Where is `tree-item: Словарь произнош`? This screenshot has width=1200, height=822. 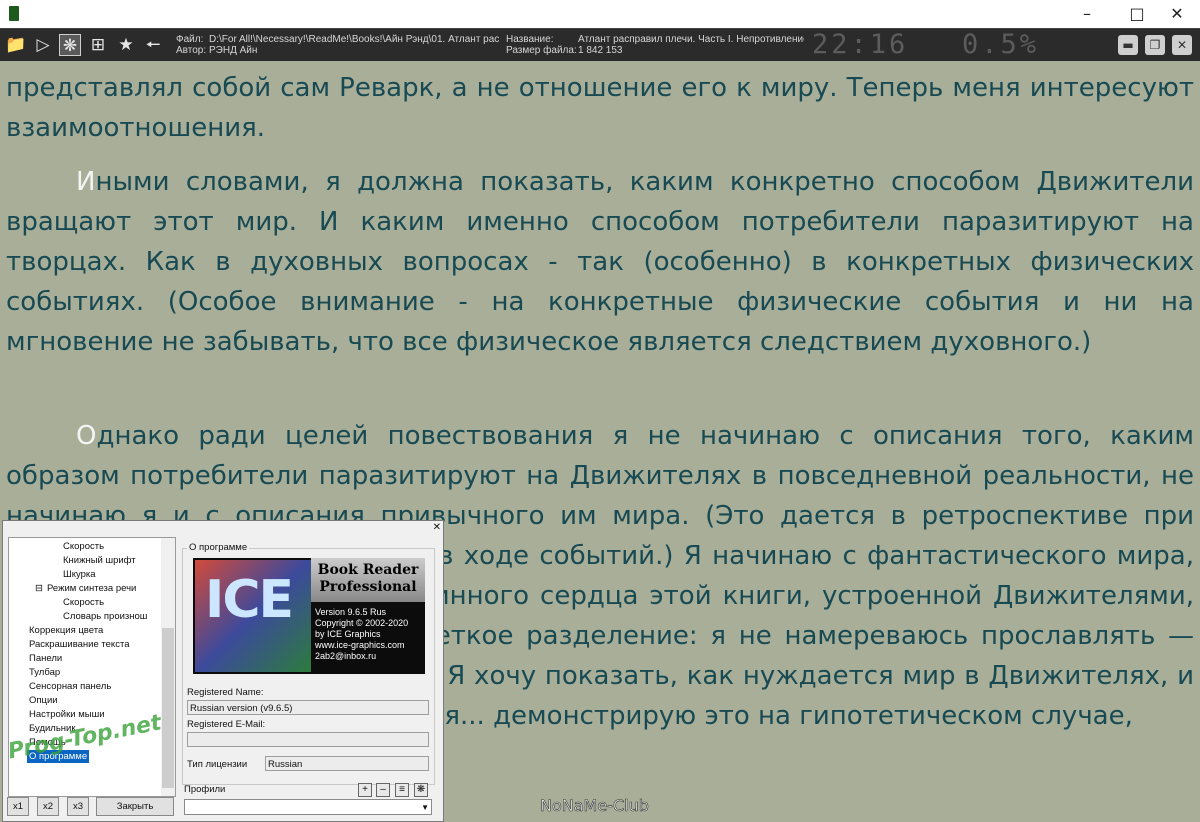 tree-item: Словарь произнош is located at coordinates (105, 616).